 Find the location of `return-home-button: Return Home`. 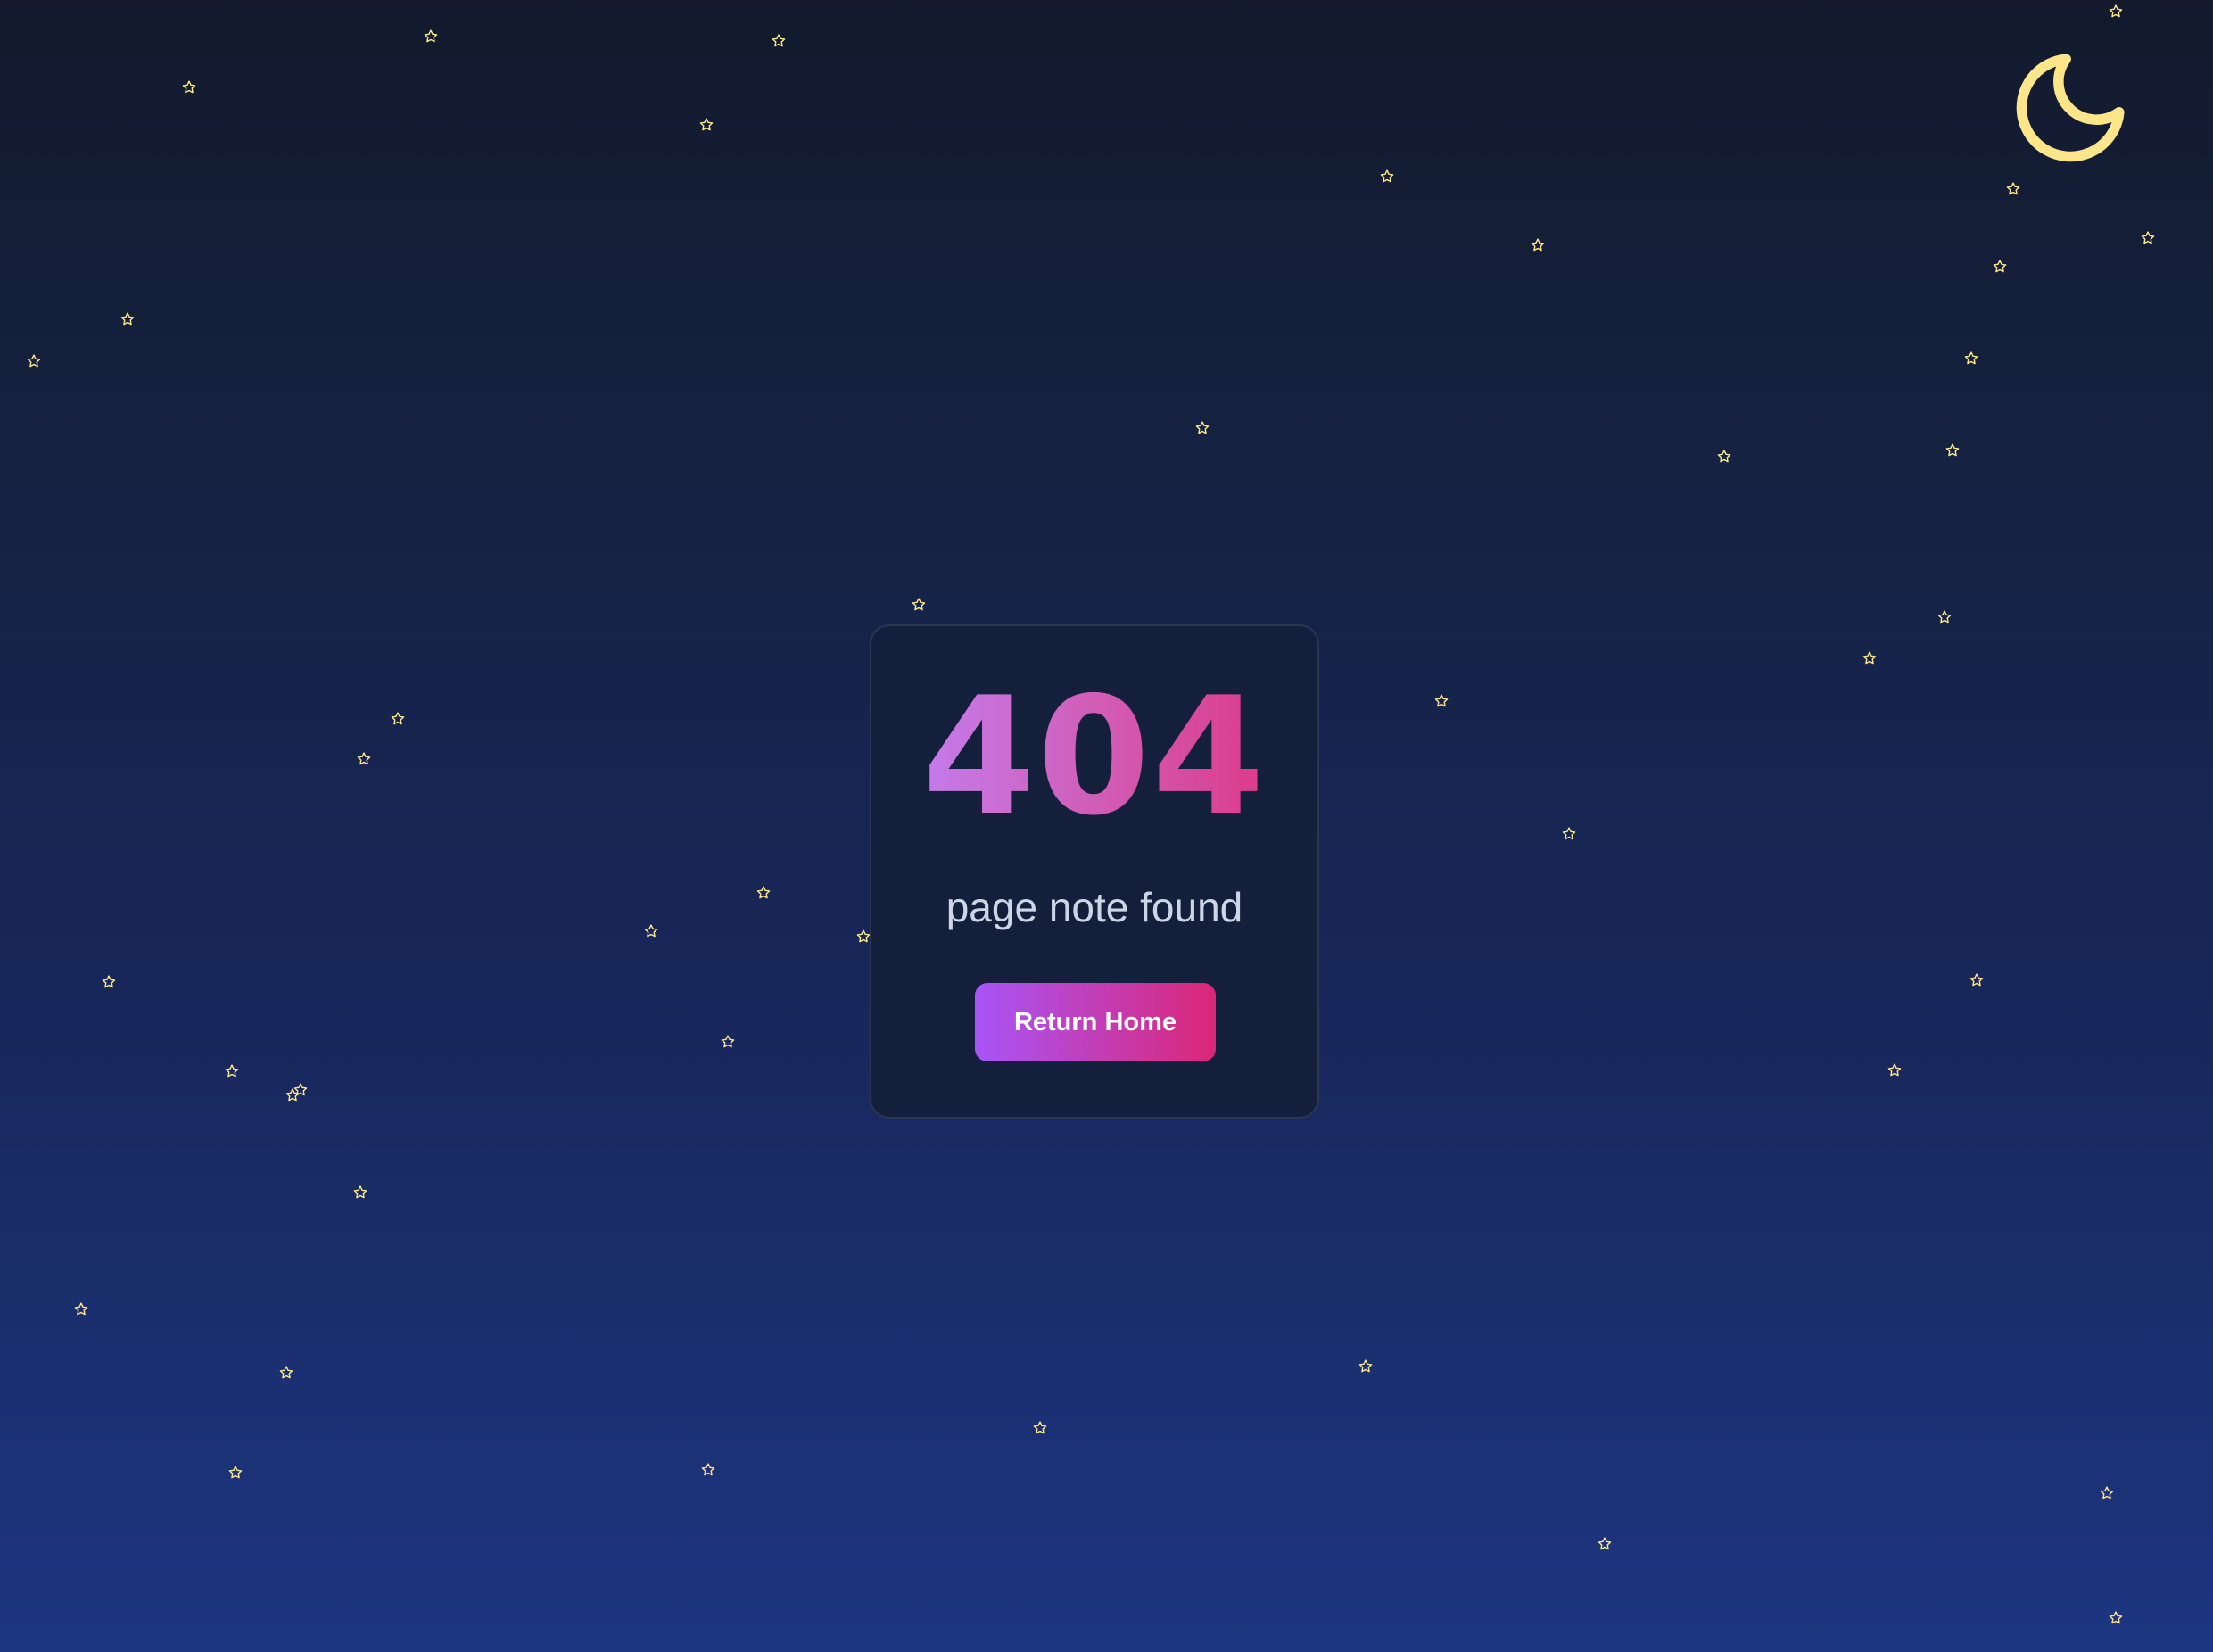

return-home-button: Return Home is located at coordinates (1095, 1022).